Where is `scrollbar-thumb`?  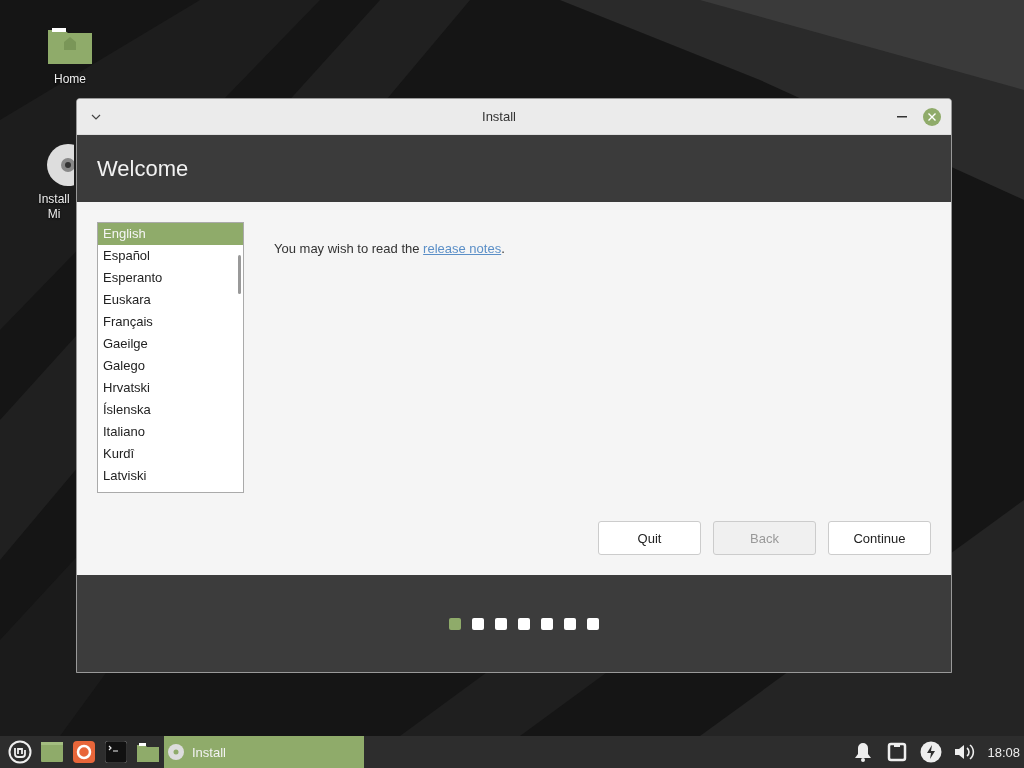 scrollbar-thumb is located at coordinates (239, 274).